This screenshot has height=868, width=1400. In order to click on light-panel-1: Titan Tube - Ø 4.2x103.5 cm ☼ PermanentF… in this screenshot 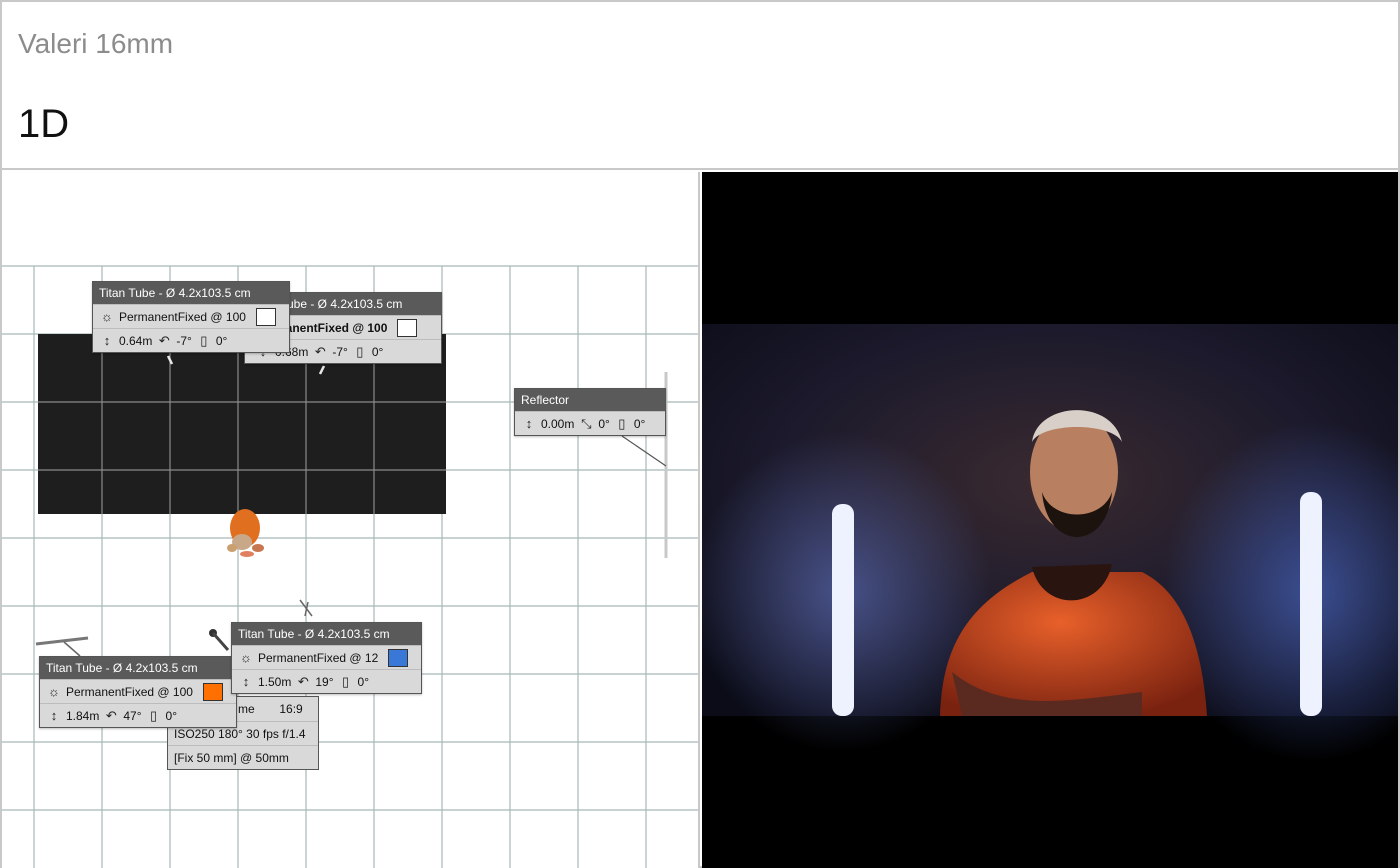, I will do `click(191, 317)`.